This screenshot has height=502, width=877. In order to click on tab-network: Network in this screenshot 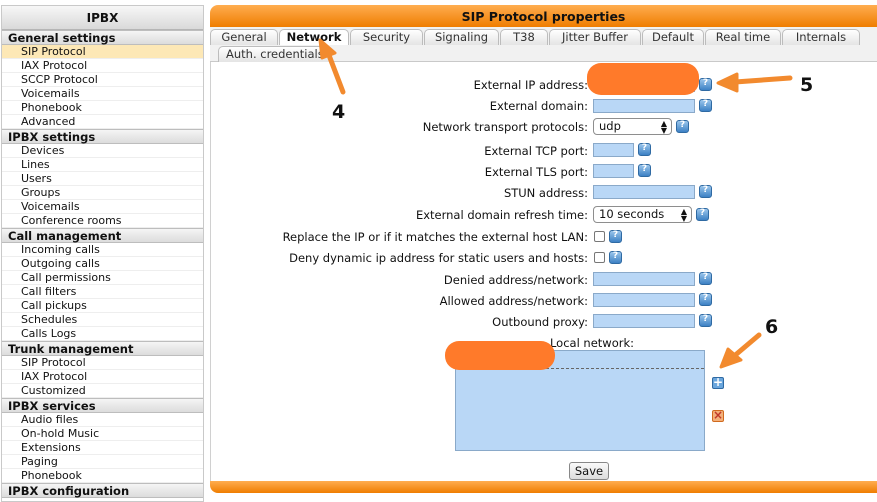, I will do `click(314, 37)`.